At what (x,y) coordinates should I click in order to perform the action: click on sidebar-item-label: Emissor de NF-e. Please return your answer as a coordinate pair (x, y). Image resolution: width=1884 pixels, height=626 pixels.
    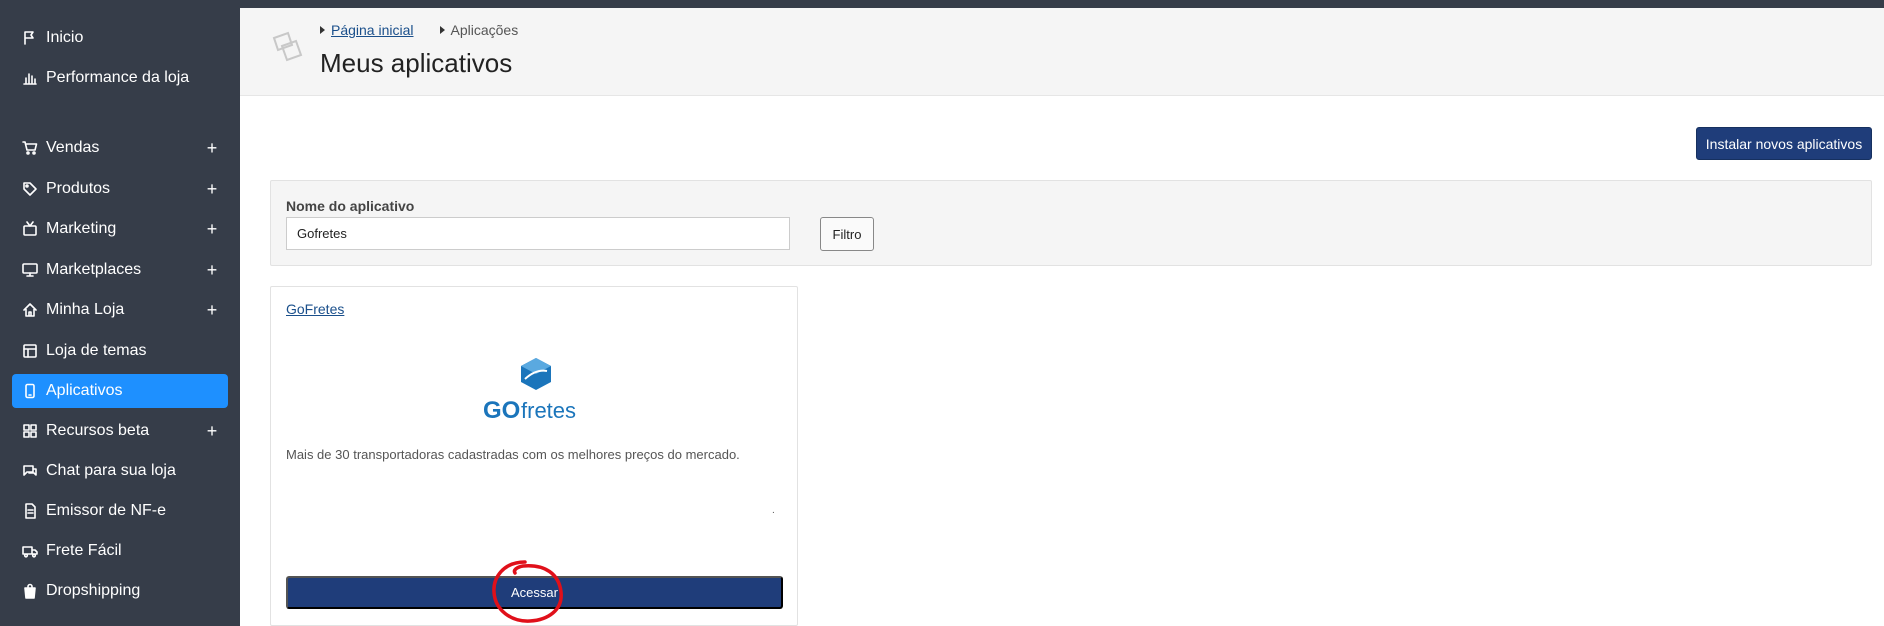
    Looking at the image, I should click on (106, 510).